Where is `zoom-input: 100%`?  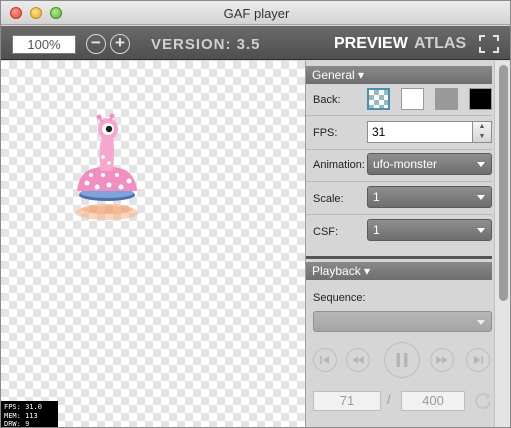
zoom-input: 100% is located at coordinates (44, 44).